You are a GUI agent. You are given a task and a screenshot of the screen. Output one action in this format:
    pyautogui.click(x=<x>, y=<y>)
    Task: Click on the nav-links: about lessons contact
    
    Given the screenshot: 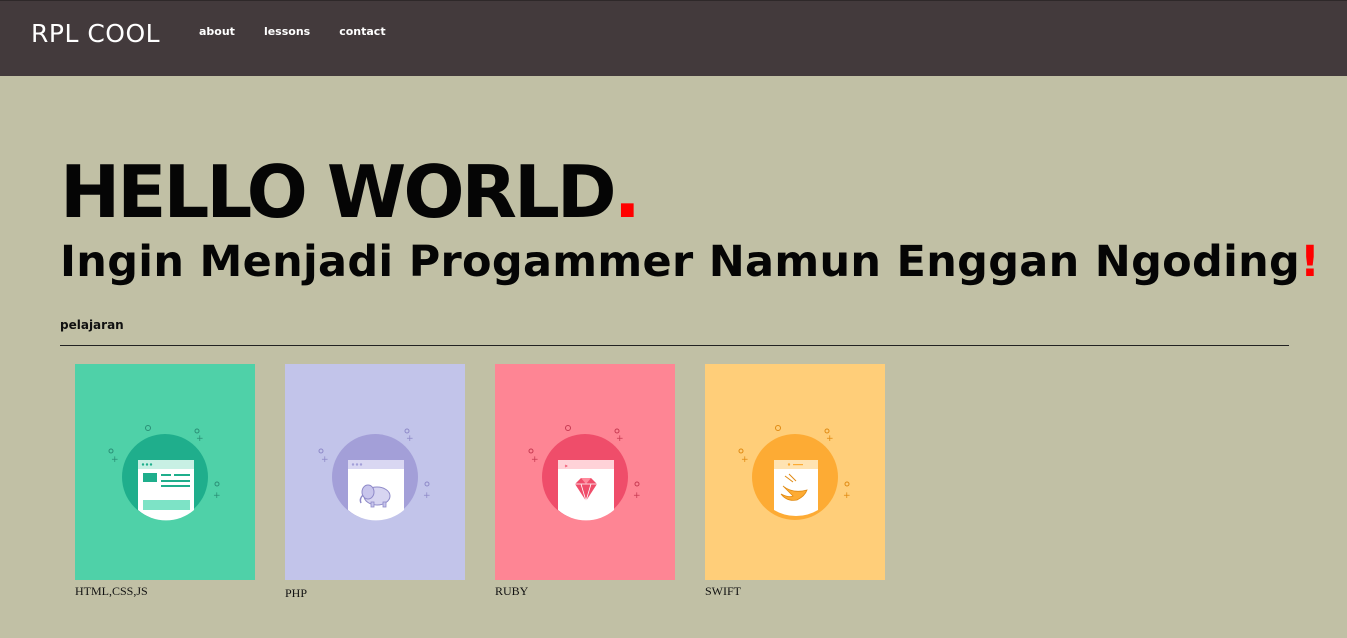 What is the action you would take?
    pyautogui.click(x=292, y=31)
    